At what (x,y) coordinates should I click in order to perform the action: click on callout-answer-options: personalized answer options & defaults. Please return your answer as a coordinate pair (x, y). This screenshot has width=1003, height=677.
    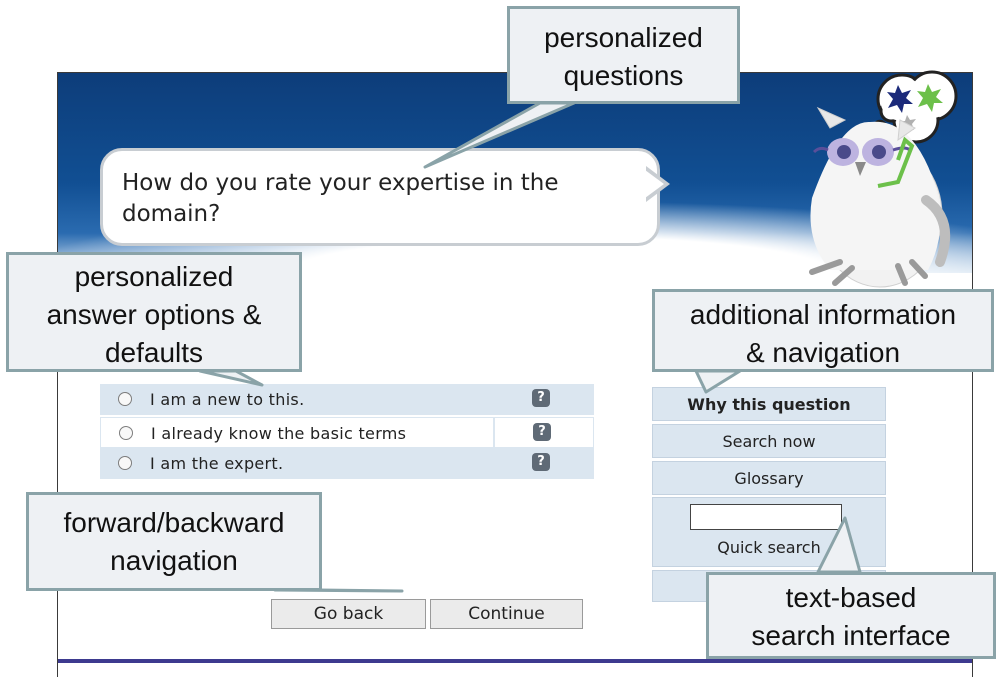
    Looking at the image, I should click on (154, 312).